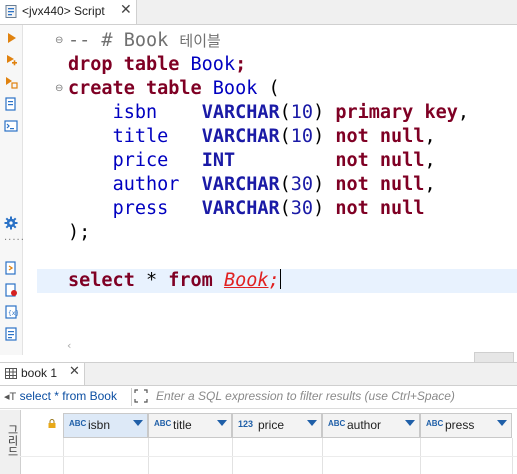 The width and height of the screenshot is (517, 474). Describe the element at coordinates (11, 334) in the screenshot. I see `output-log-icon` at that location.